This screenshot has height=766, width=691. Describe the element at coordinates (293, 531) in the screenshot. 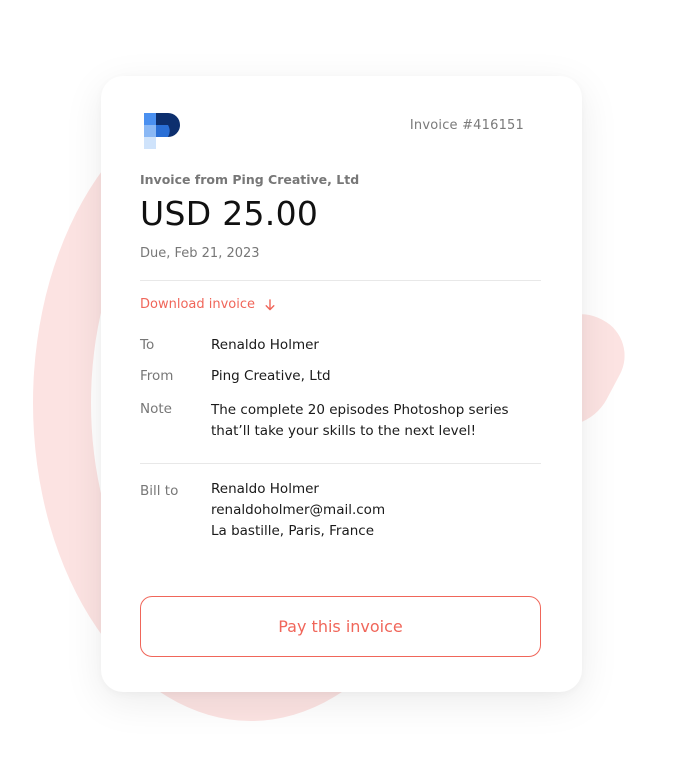

I see `bill-to-address: La bastille, Paris, France` at that location.